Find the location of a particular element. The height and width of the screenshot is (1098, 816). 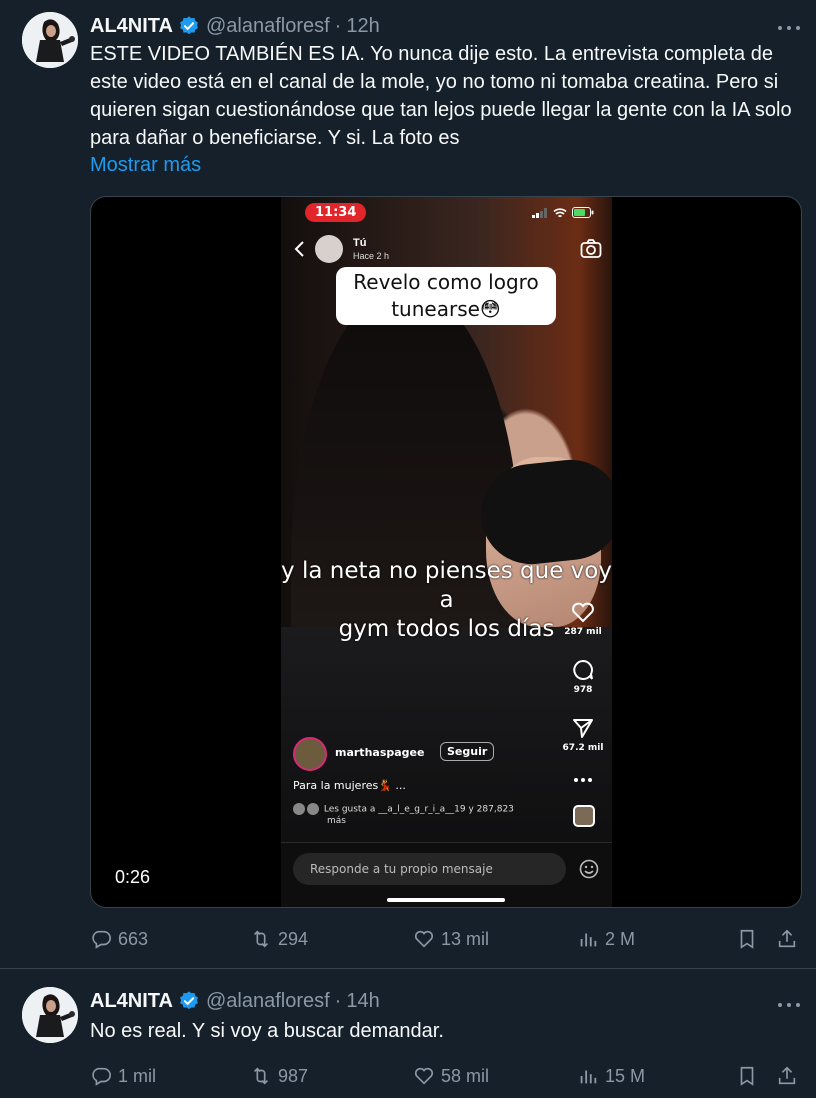

tweet-actions: 663 294 13 mil 2 M is located at coordinates (446, 939).